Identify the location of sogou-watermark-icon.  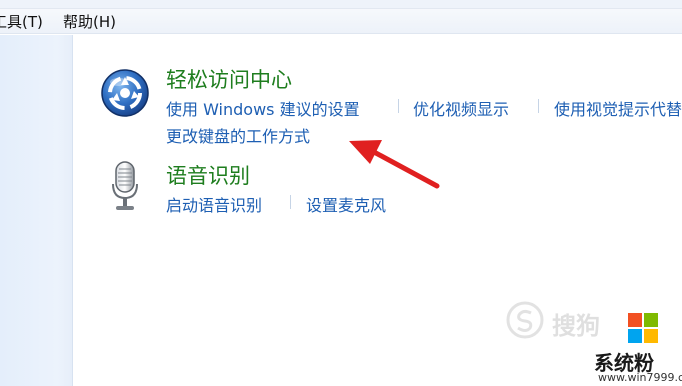
(525, 320).